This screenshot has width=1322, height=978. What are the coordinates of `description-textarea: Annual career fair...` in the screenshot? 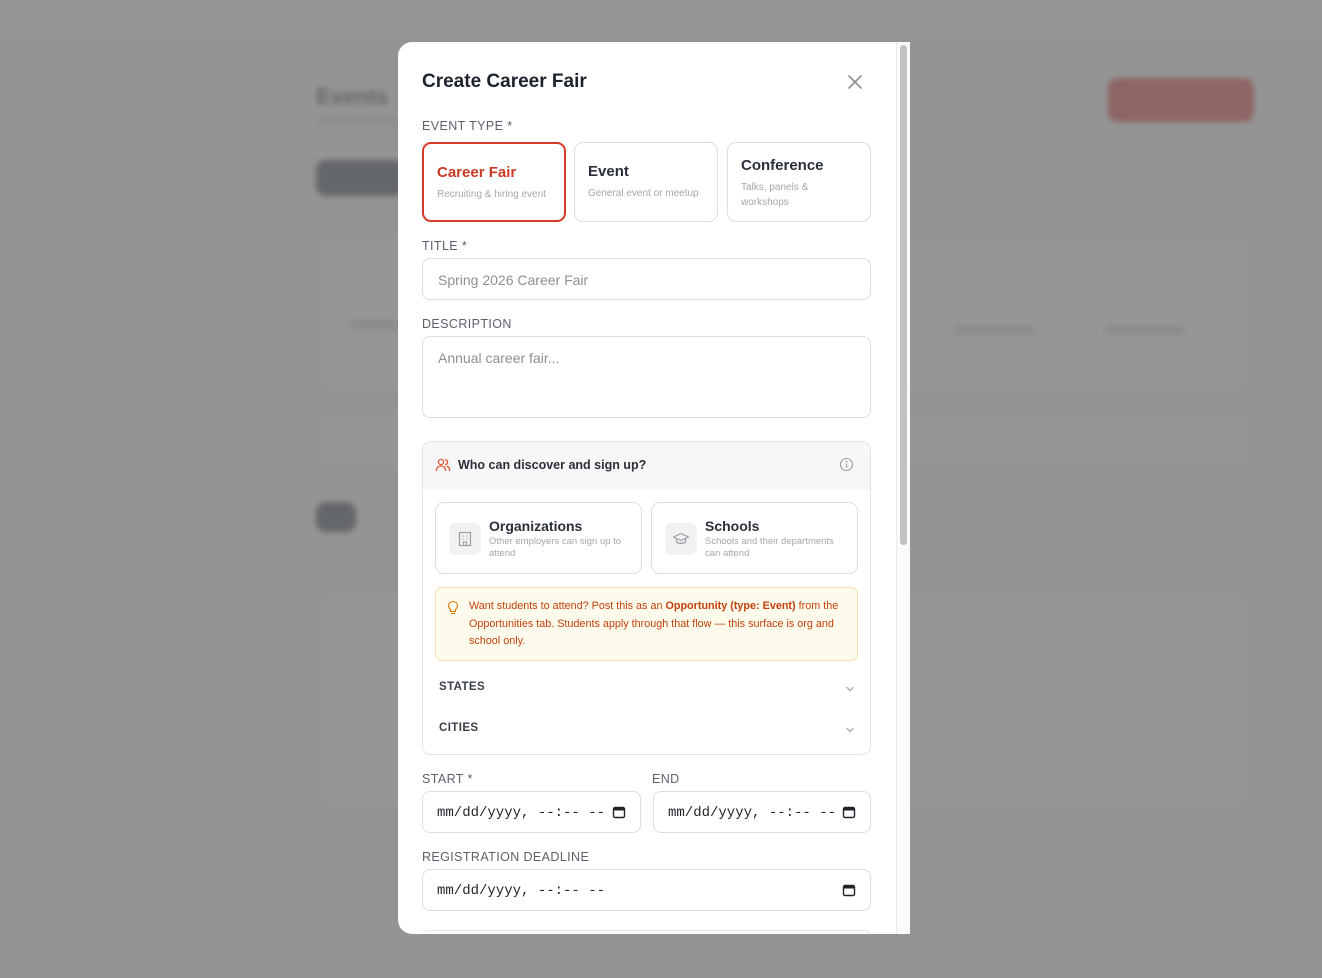 It's located at (646, 377).